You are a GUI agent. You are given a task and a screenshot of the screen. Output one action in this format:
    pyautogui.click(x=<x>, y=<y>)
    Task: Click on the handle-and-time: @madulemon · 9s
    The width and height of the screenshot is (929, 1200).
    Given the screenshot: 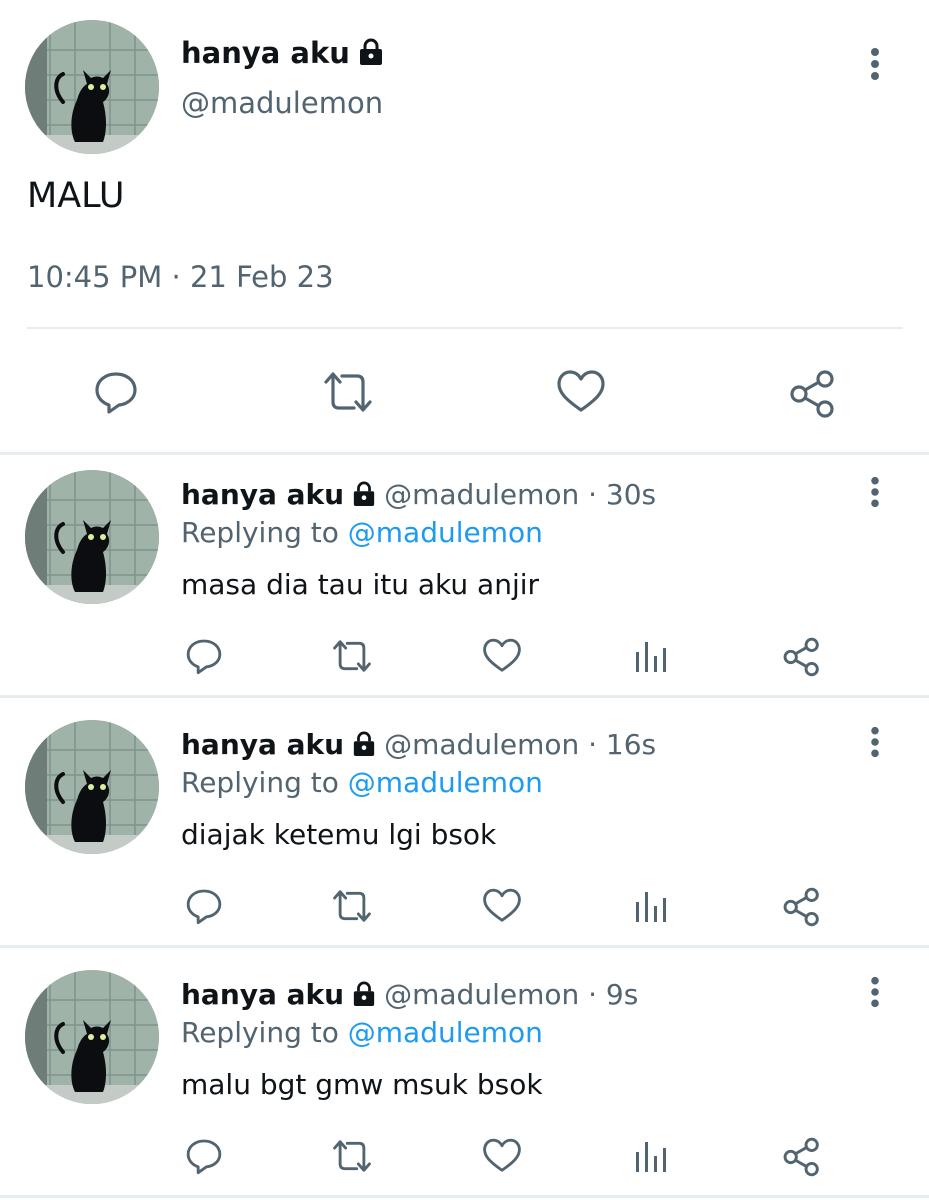 What is the action you would take?
    pyautogui.click(x=511, y=994)
    